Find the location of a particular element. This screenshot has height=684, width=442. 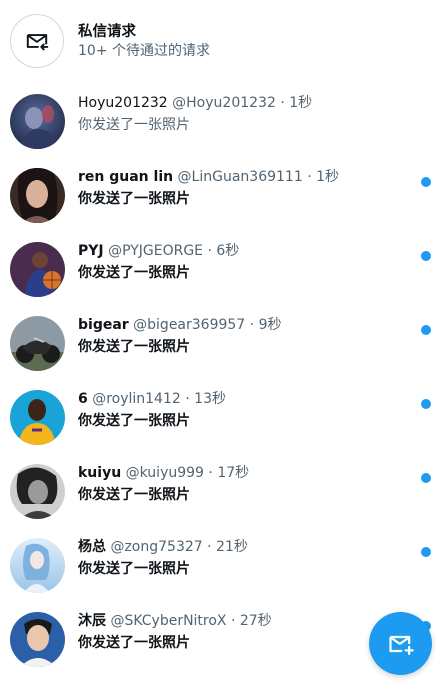

conversation-text: bigear @bigear369957 · 9秒 你发送了一张照片 is located at coordinates (243, 336).